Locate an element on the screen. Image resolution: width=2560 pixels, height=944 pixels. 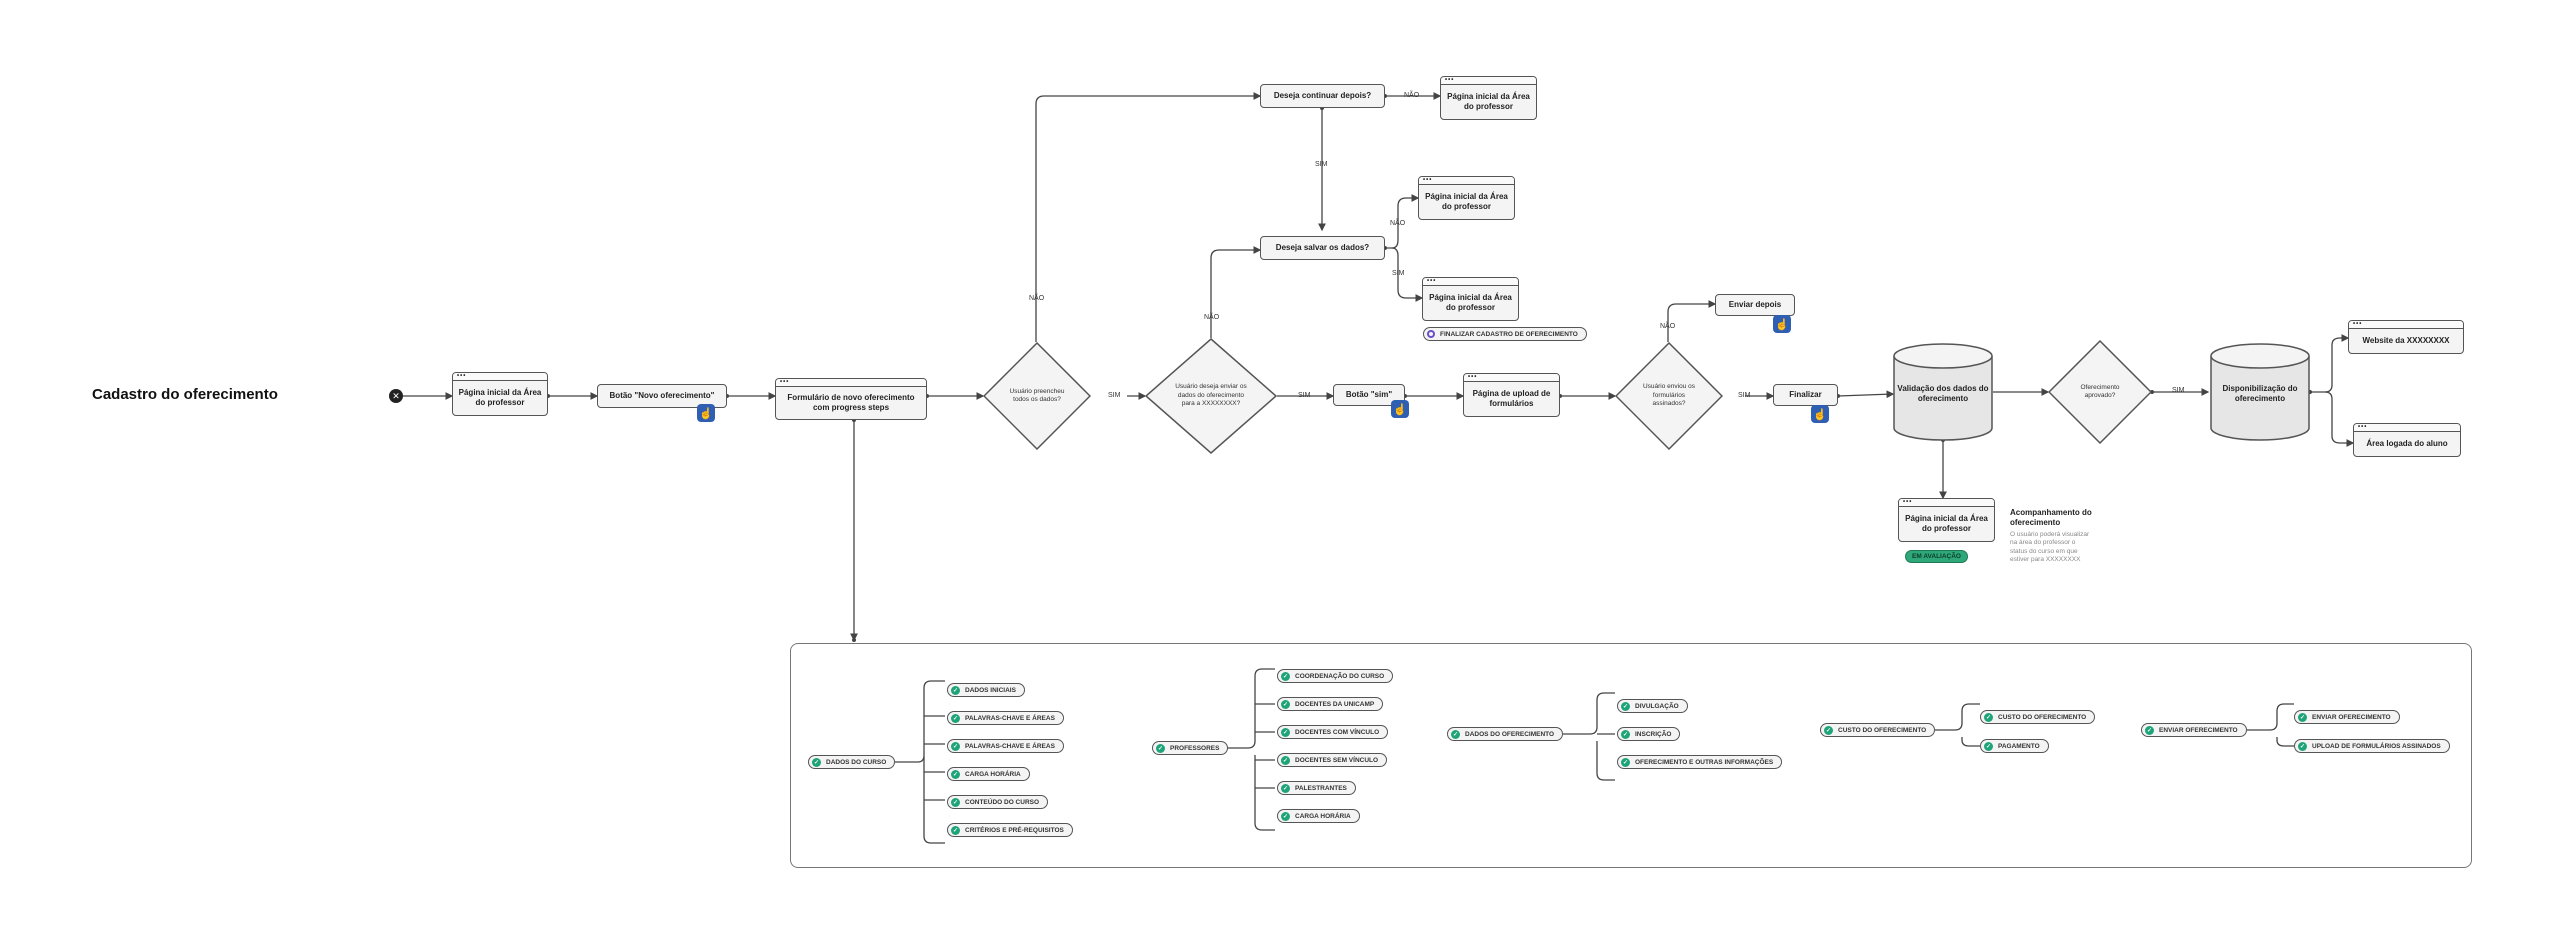
step-item: ✓ PALESTRANTES is located at coordinates (1316, 788).